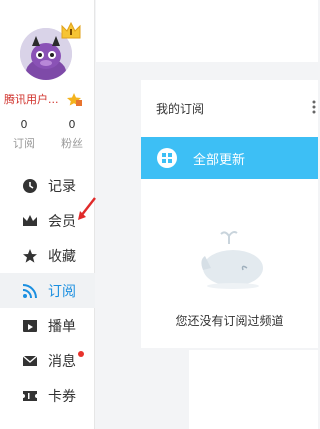  I want to click on stat-label: 订阅, so click(24, 143).